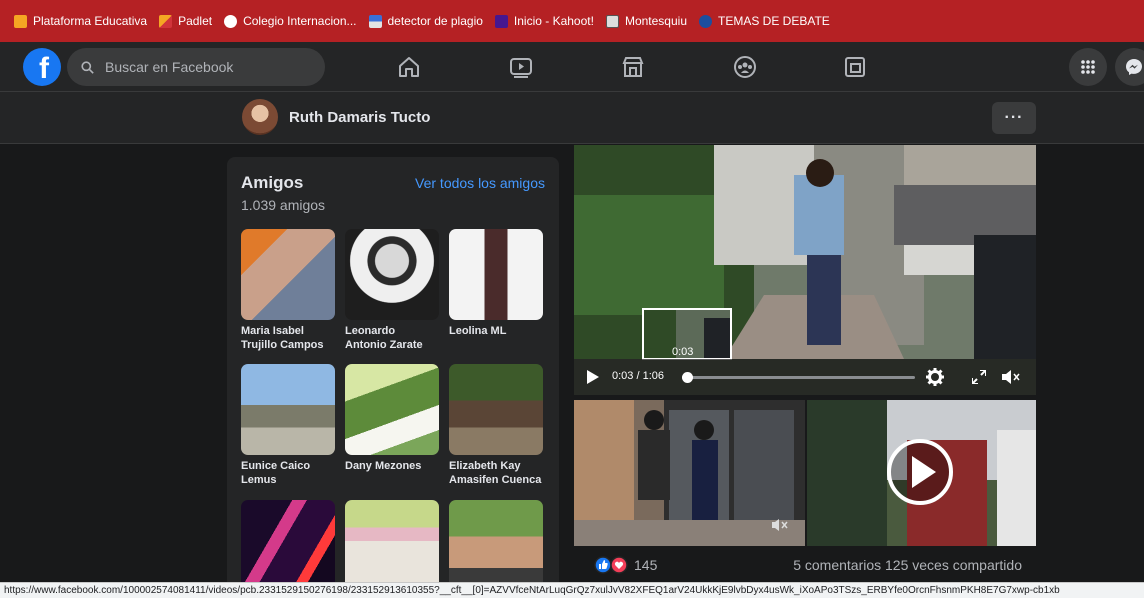  What do you see at coordinates (496, 331) in the screenshot?
I see `friend-name: Leolina ML` at bounding box center [496, 331].